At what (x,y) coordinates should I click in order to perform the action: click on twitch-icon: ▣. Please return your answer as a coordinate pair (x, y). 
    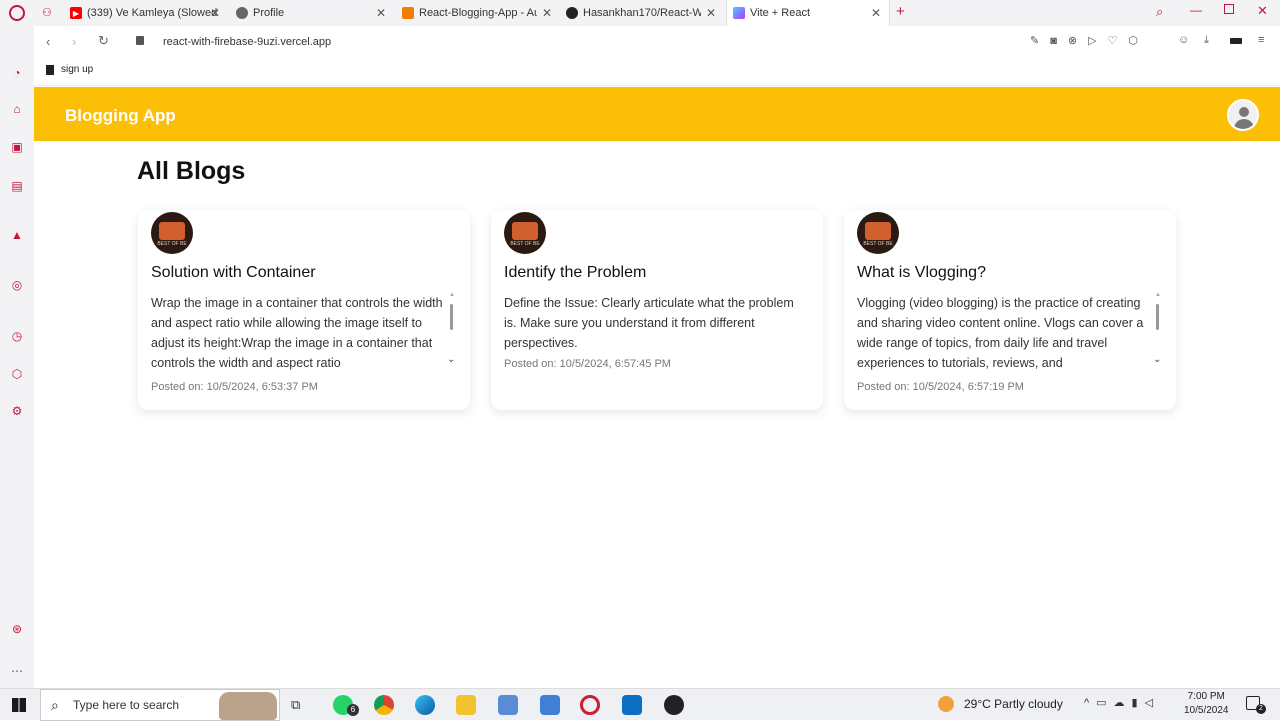
    Looking at the image, I should click on (17, 147).